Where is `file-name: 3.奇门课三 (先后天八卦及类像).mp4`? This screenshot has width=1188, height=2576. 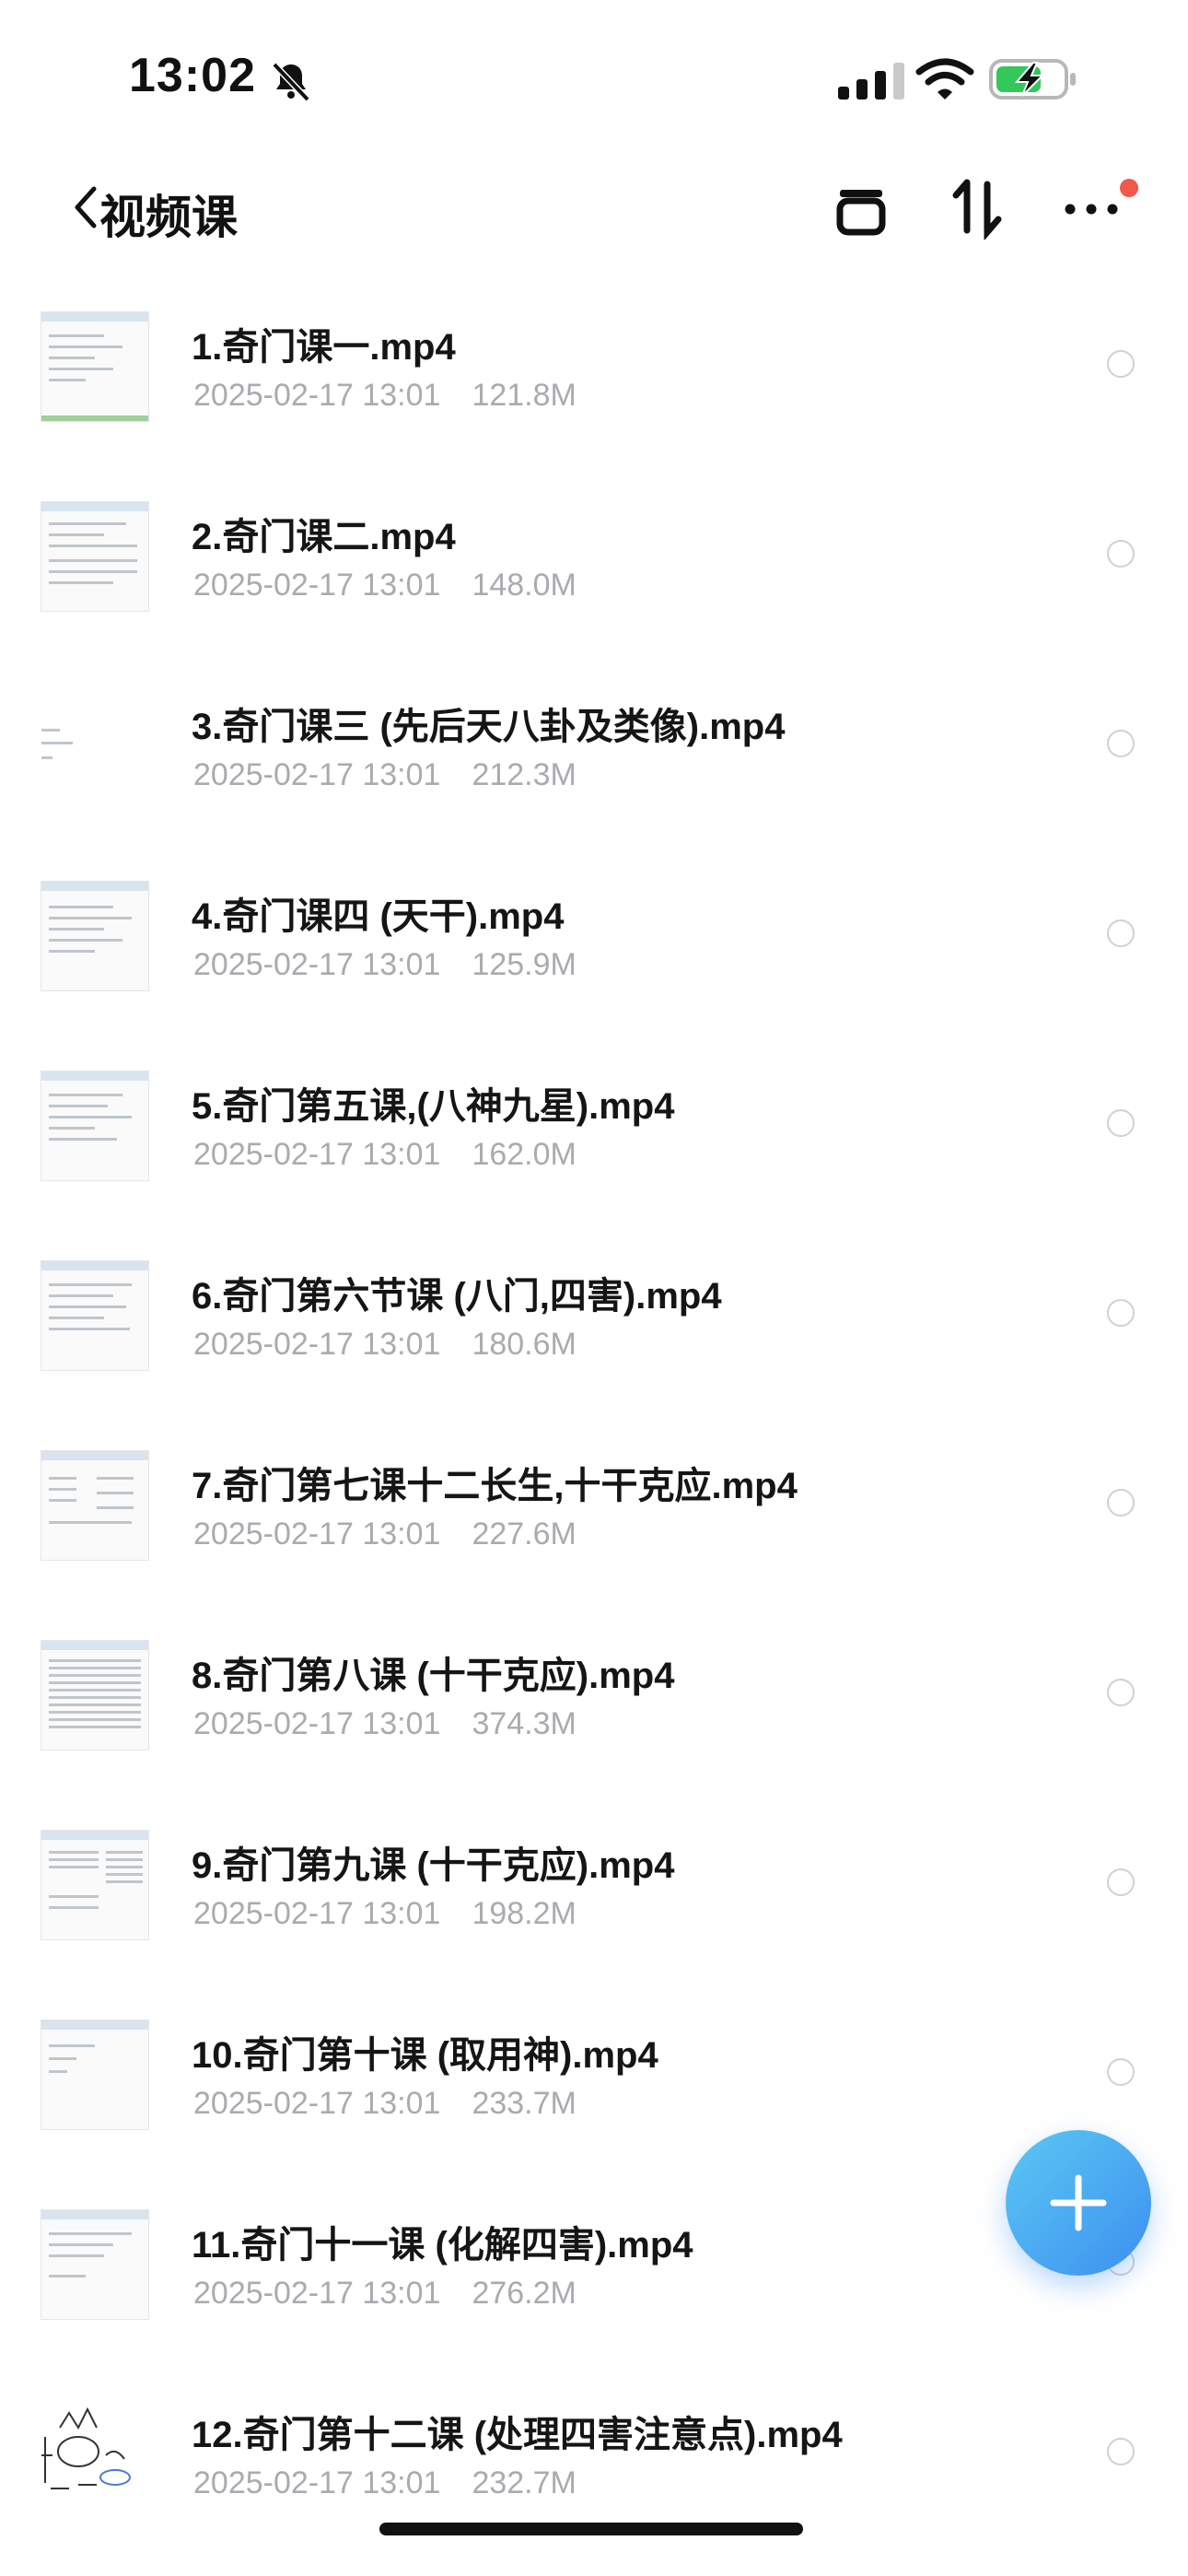
file-name: 3.奇门课三 (先后天八卦及类像).mp4 is located at coordinates (489, 727).